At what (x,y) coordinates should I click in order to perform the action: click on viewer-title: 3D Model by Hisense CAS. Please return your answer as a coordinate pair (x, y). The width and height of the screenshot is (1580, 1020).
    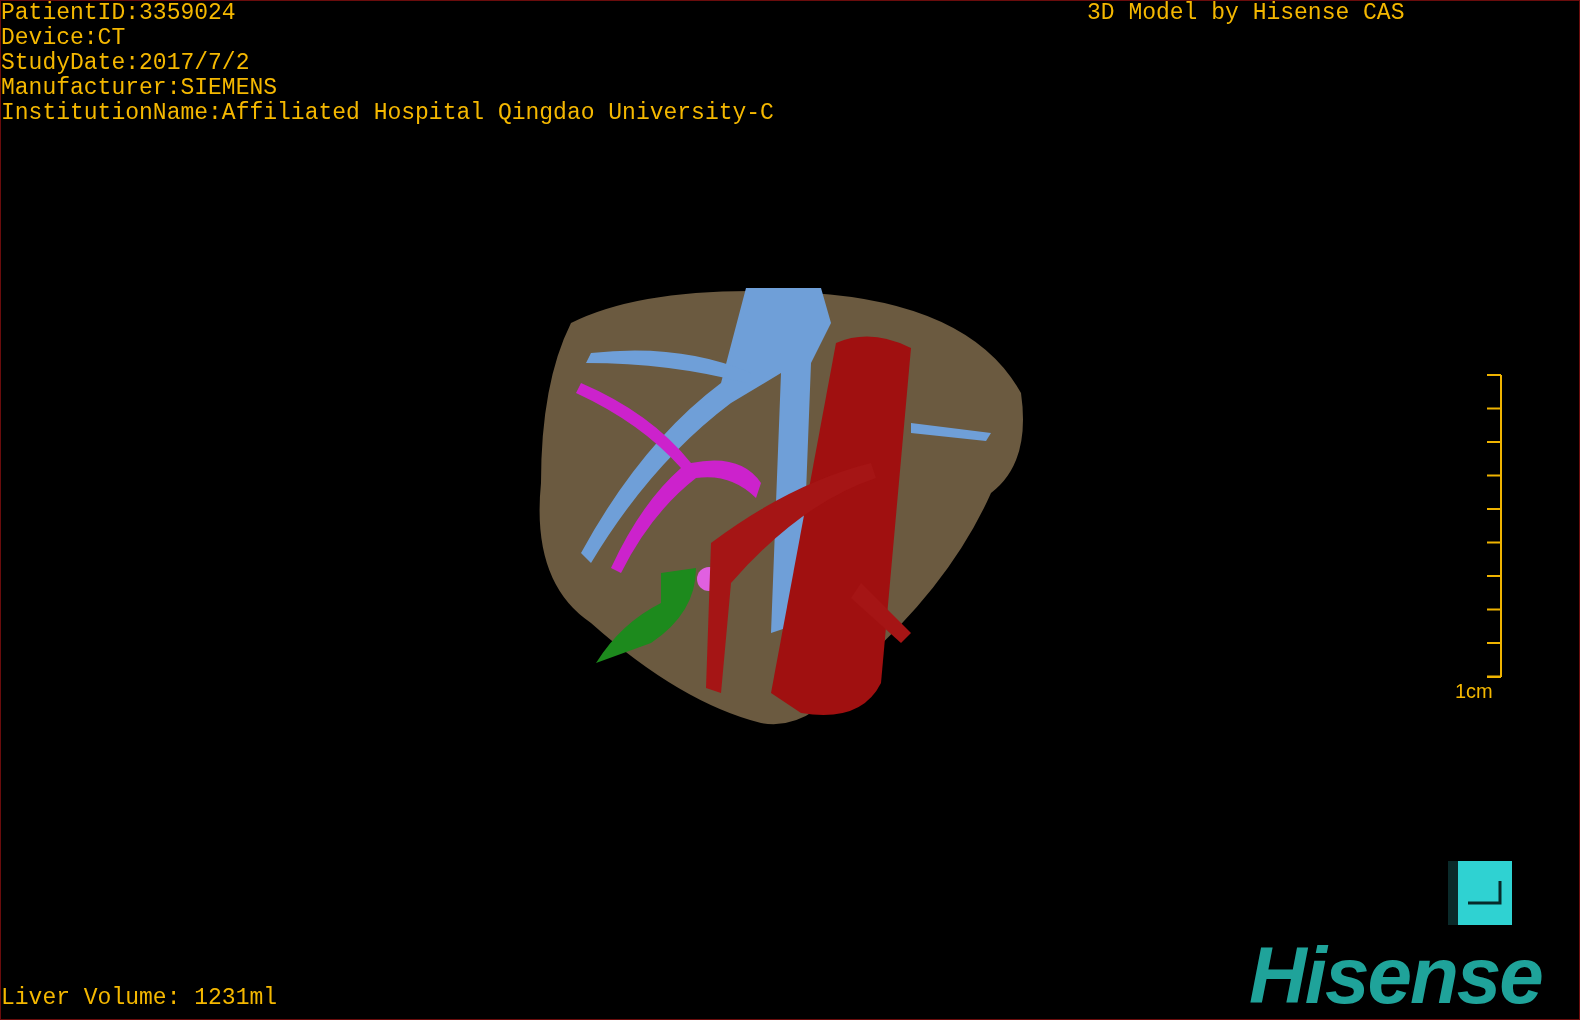
    Looking at the image, I should click on (1246, 13).